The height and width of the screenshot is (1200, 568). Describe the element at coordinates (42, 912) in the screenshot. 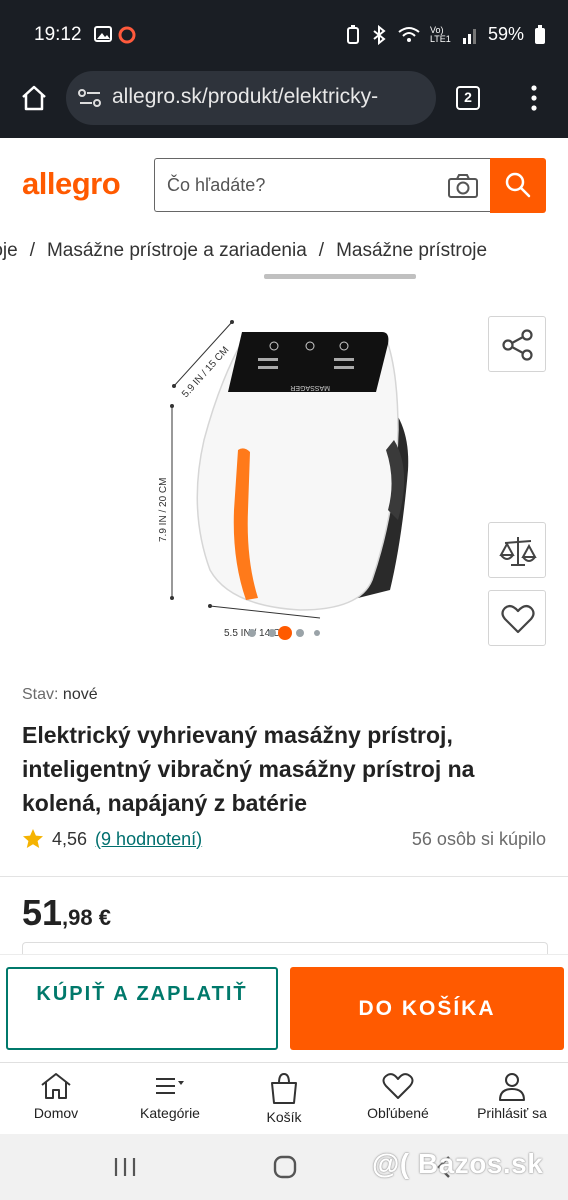

I see `price-main: 51` at that location.